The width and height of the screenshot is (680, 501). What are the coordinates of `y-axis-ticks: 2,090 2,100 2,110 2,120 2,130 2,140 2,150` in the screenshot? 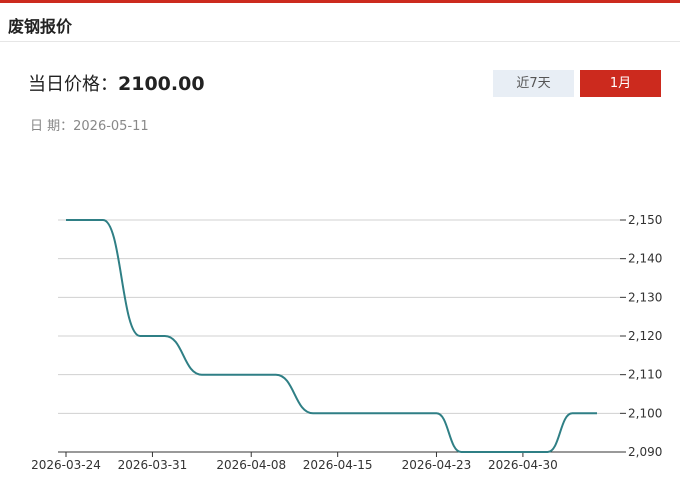 It's located at (641, 336).